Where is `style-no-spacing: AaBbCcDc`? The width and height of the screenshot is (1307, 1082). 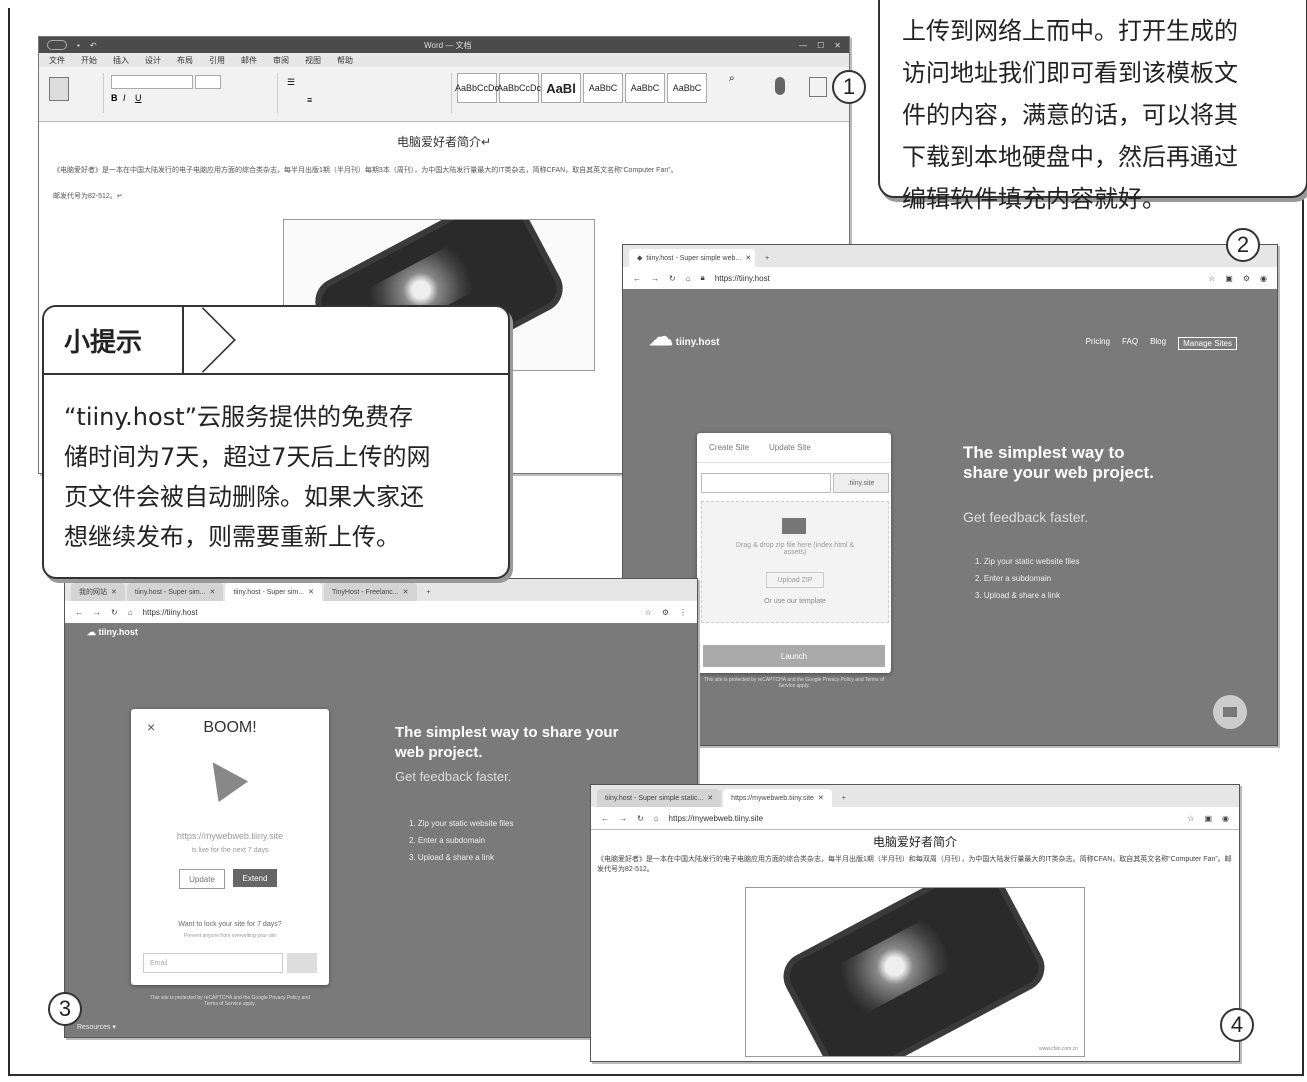
style-no-spacing: AaBbCcDc is located at coordinates (519, 88).